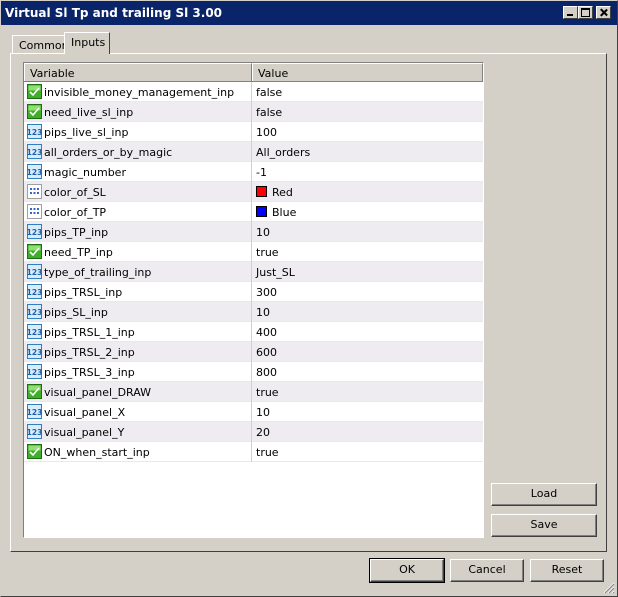  What do you see at coordinates (368, 272) in the screenshot?
I see `value-cell: Just_SL` at bounding box center [368, 272].